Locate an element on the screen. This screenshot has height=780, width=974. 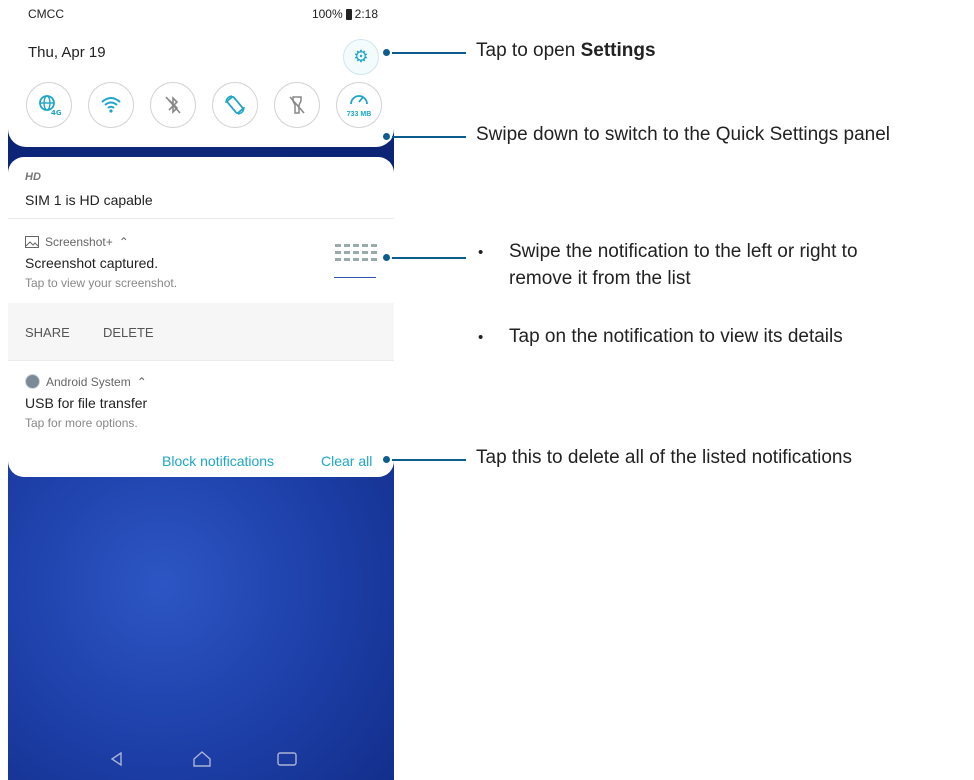
quick-tiles: 4G 733 MB is located at coordinates (204, 105).